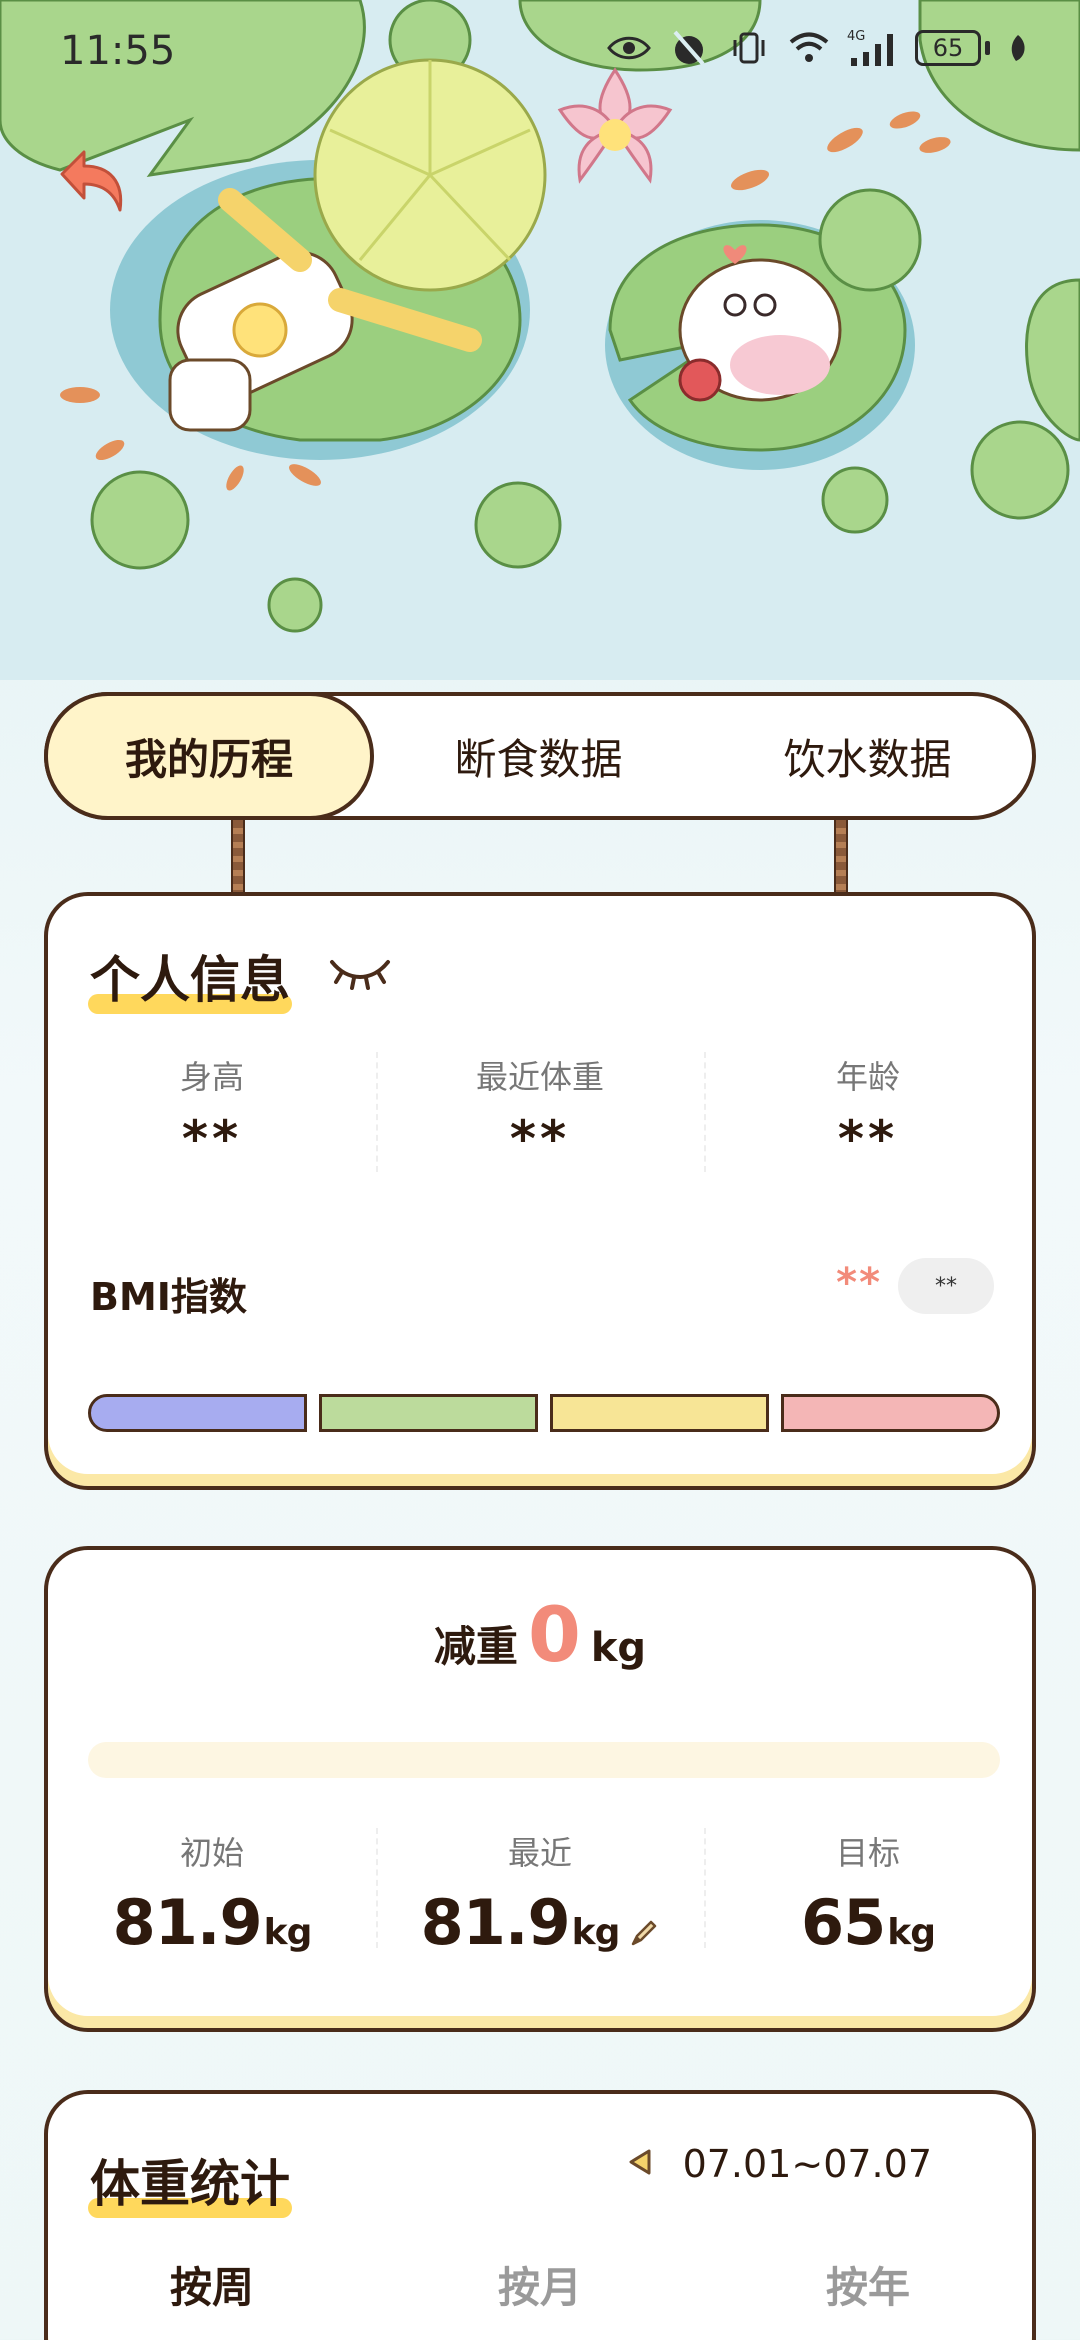 This screenshot has width=1080, height=2340. I want to click on leaf-icon, so click(1018, 48).